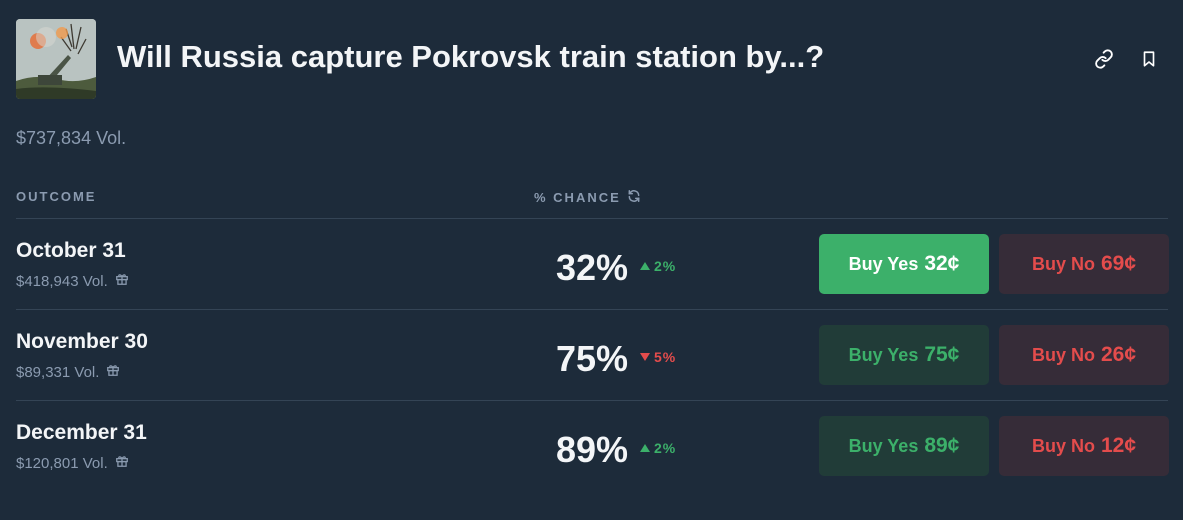  I want to click on outcome-volume: $120,801 Vol., so click(72, 463).